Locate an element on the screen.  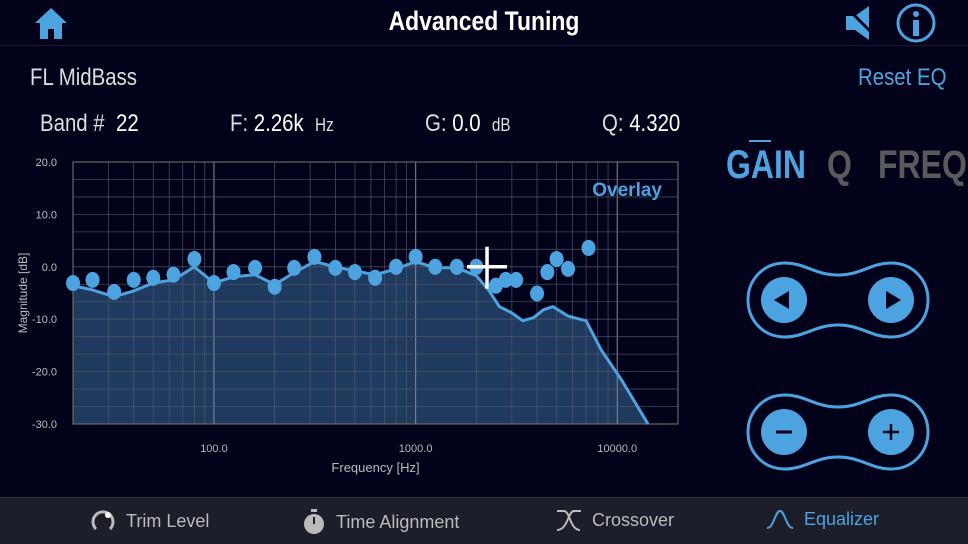
q-readout: Q: 4.320 is located at coordinates (641, 123).